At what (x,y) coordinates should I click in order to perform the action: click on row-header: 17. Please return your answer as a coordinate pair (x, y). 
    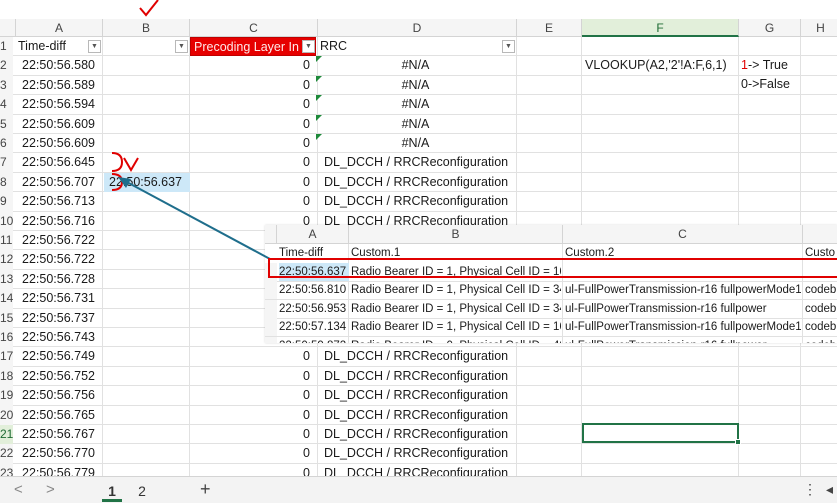
    Looking at the image, I should click on (6, 357).